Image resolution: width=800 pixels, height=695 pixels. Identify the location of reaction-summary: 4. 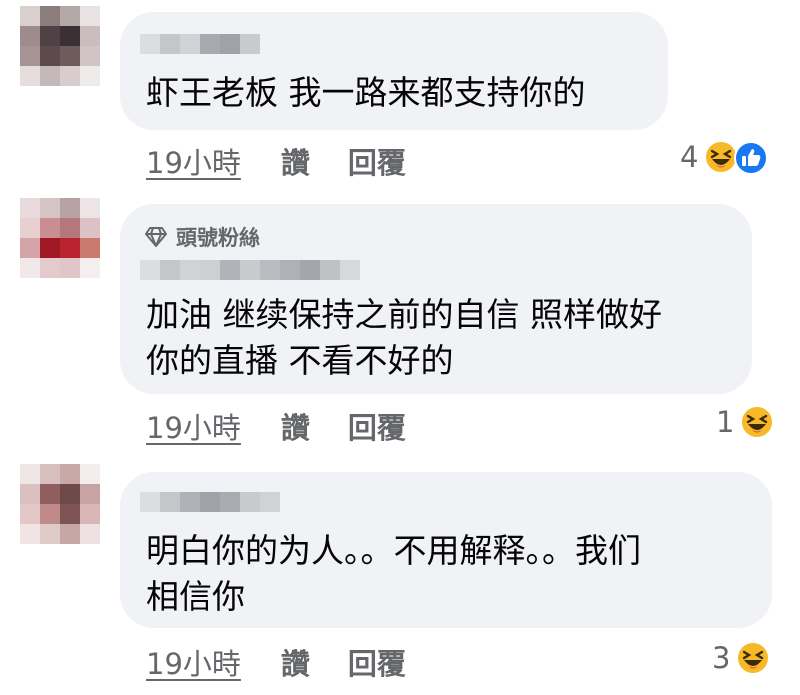
(724, 157).